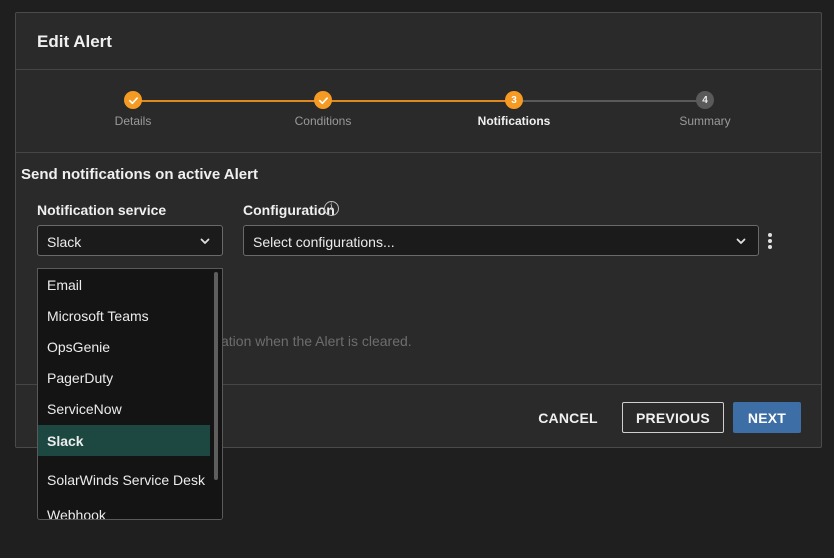 This screenshot has height=558, width=834. I want to click on option-microsoft-teams: Microsoft Teams, so click(124, 315).